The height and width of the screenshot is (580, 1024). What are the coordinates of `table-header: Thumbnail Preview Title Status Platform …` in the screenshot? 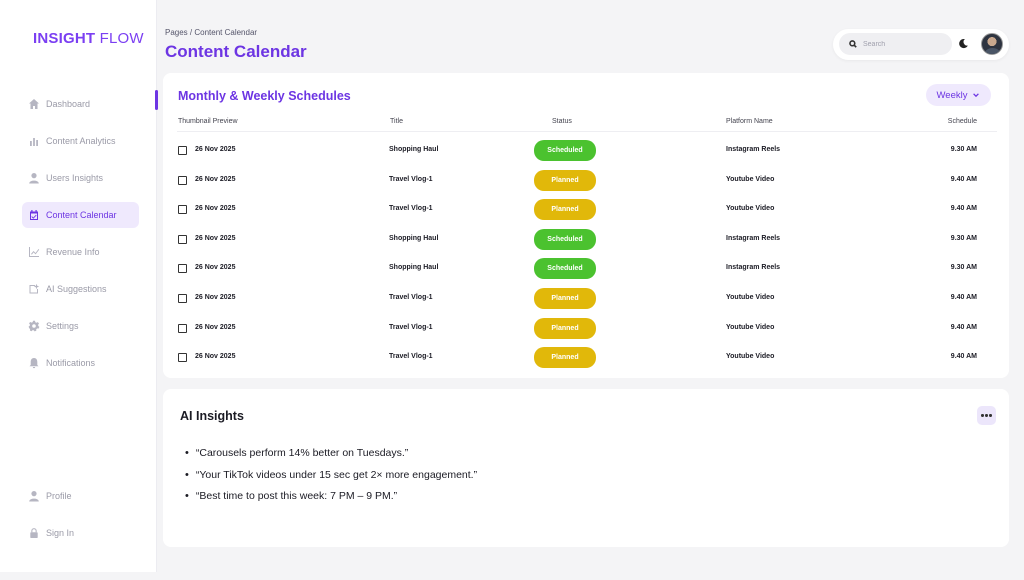 It's located at (587, 125).